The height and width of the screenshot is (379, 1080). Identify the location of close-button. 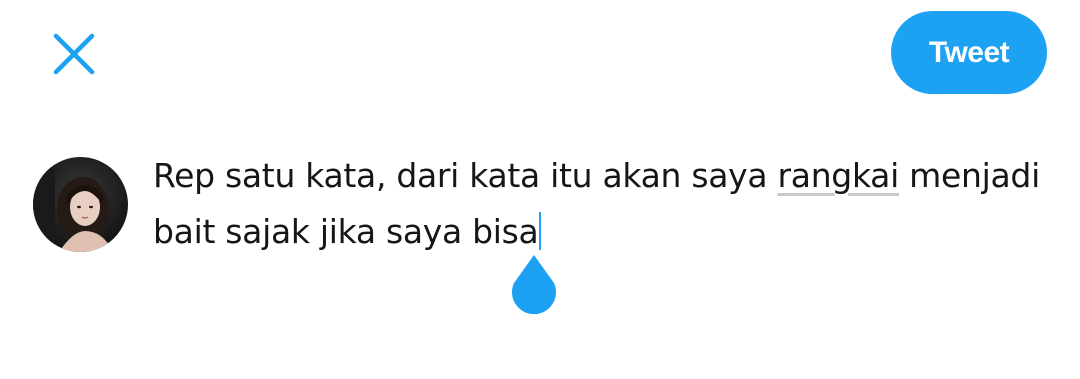
(74, 54).